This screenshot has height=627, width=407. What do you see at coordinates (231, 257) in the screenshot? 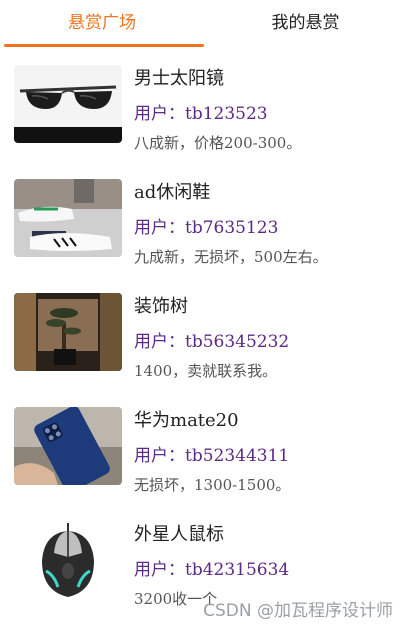
I see `item-description: 九成新，无损坏，500左右。` at bounding box center [231, 257].